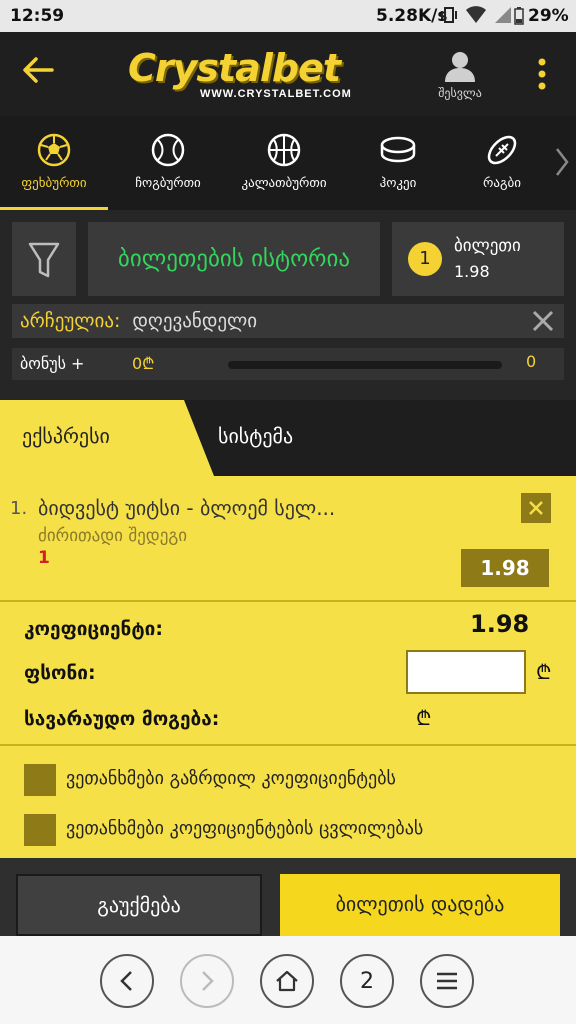 The height and width of the screenshot is (1024, 576). I want to click on user-icon, so click(460, 67).